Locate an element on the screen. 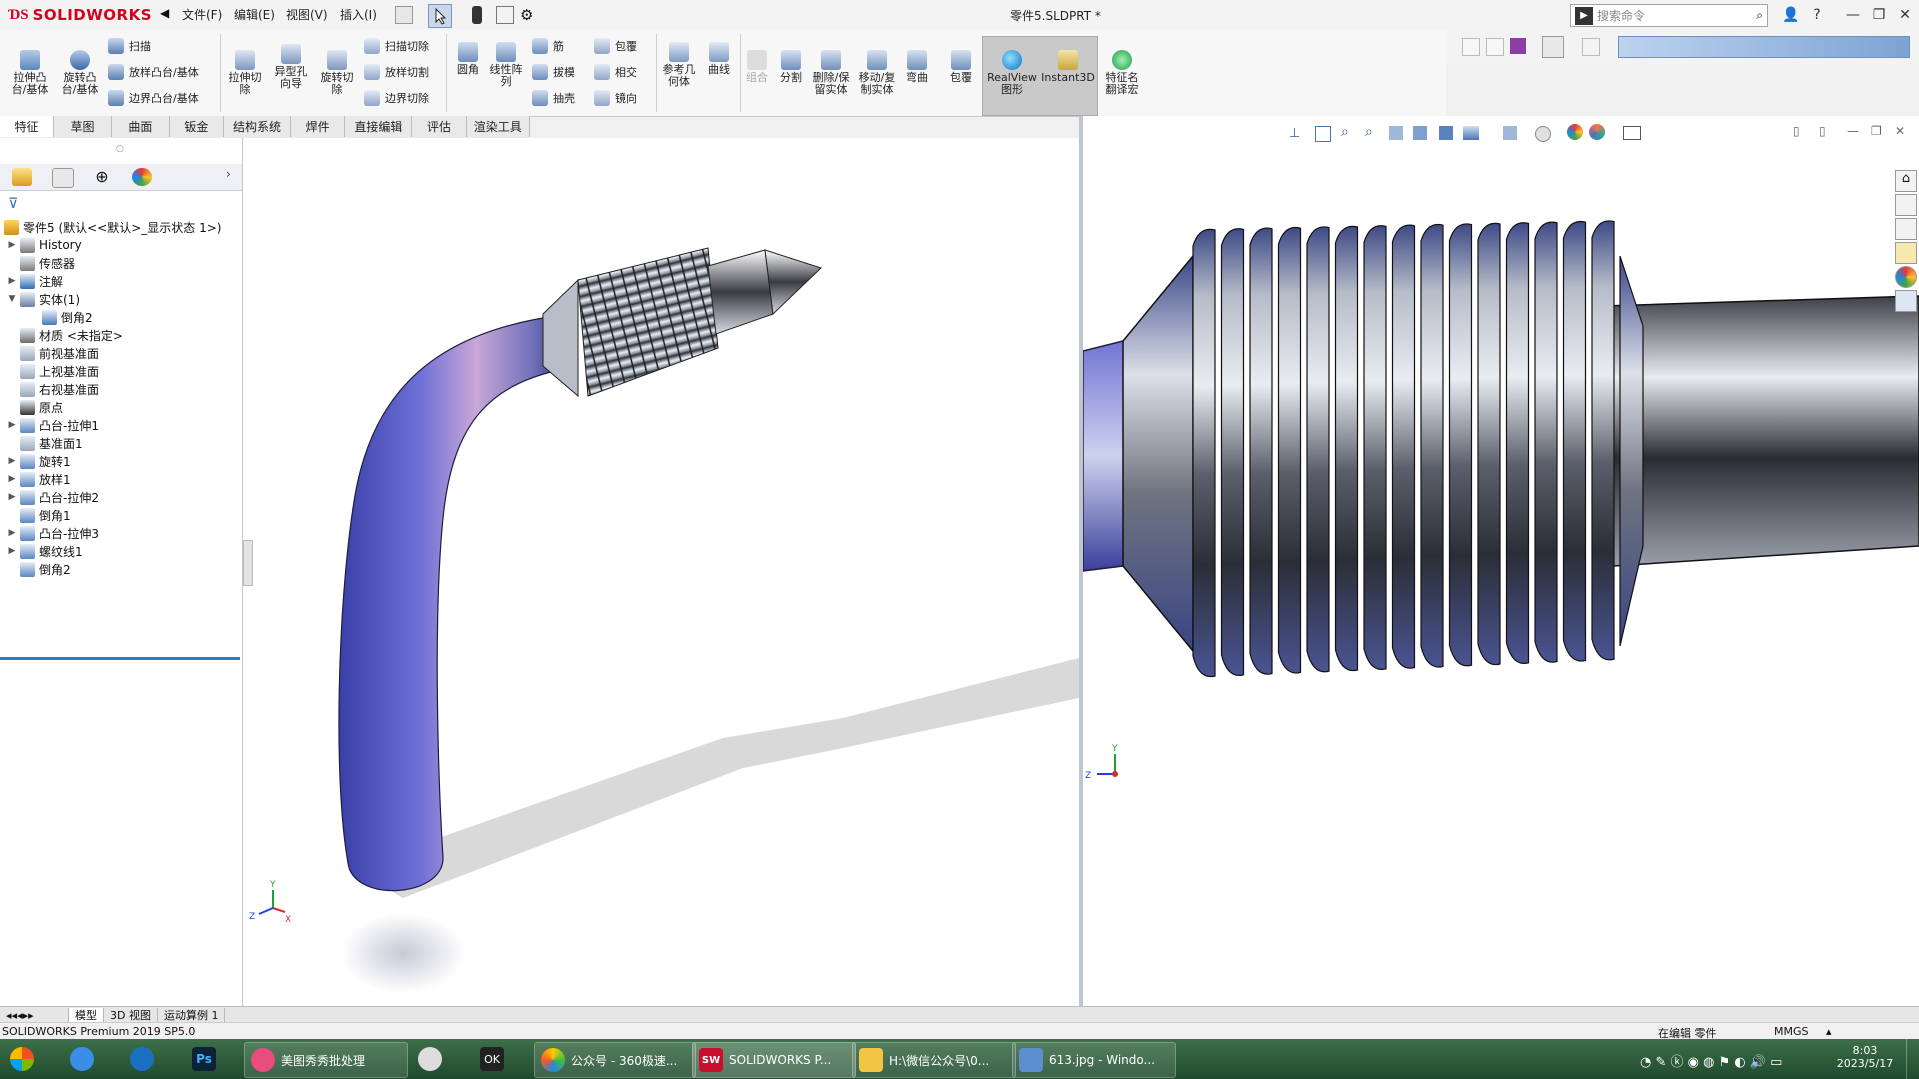 The height and width of the screenshot is (1079, 1919). tree-item: 传感器 is located at coordinates (40, 263).